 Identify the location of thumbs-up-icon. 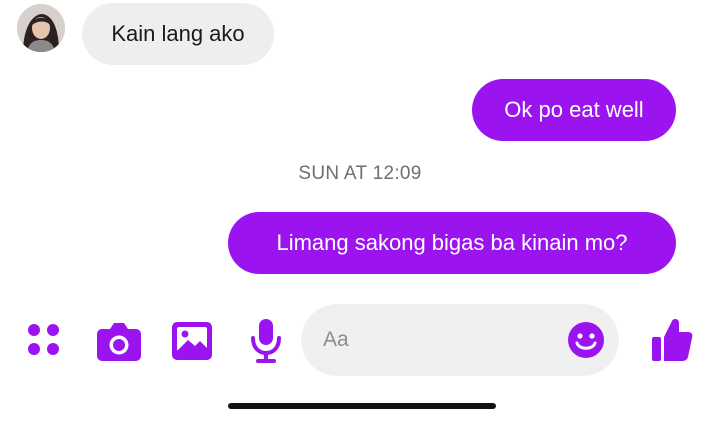
(672, 340).